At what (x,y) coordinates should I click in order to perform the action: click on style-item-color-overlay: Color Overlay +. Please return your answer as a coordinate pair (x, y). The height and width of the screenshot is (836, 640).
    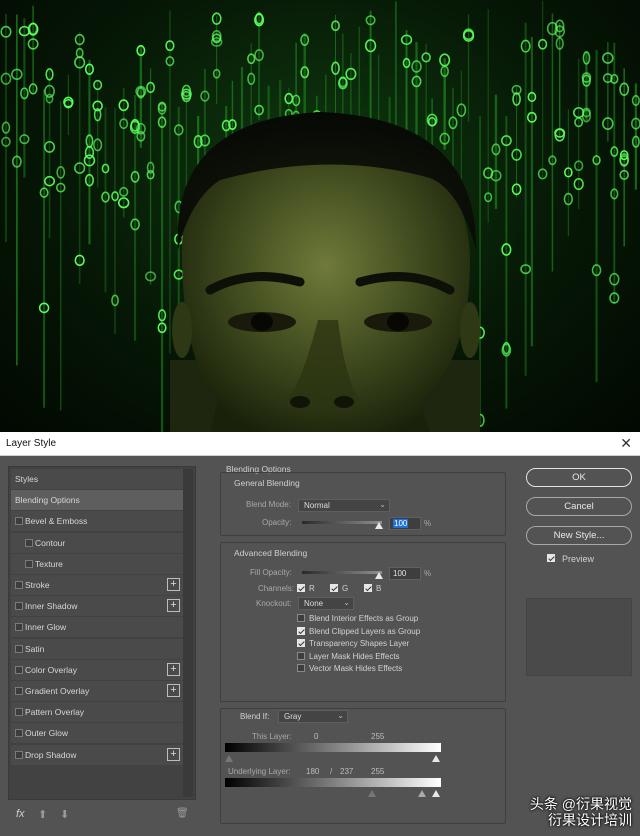
    Looking at the image, I should click on (97, 669).